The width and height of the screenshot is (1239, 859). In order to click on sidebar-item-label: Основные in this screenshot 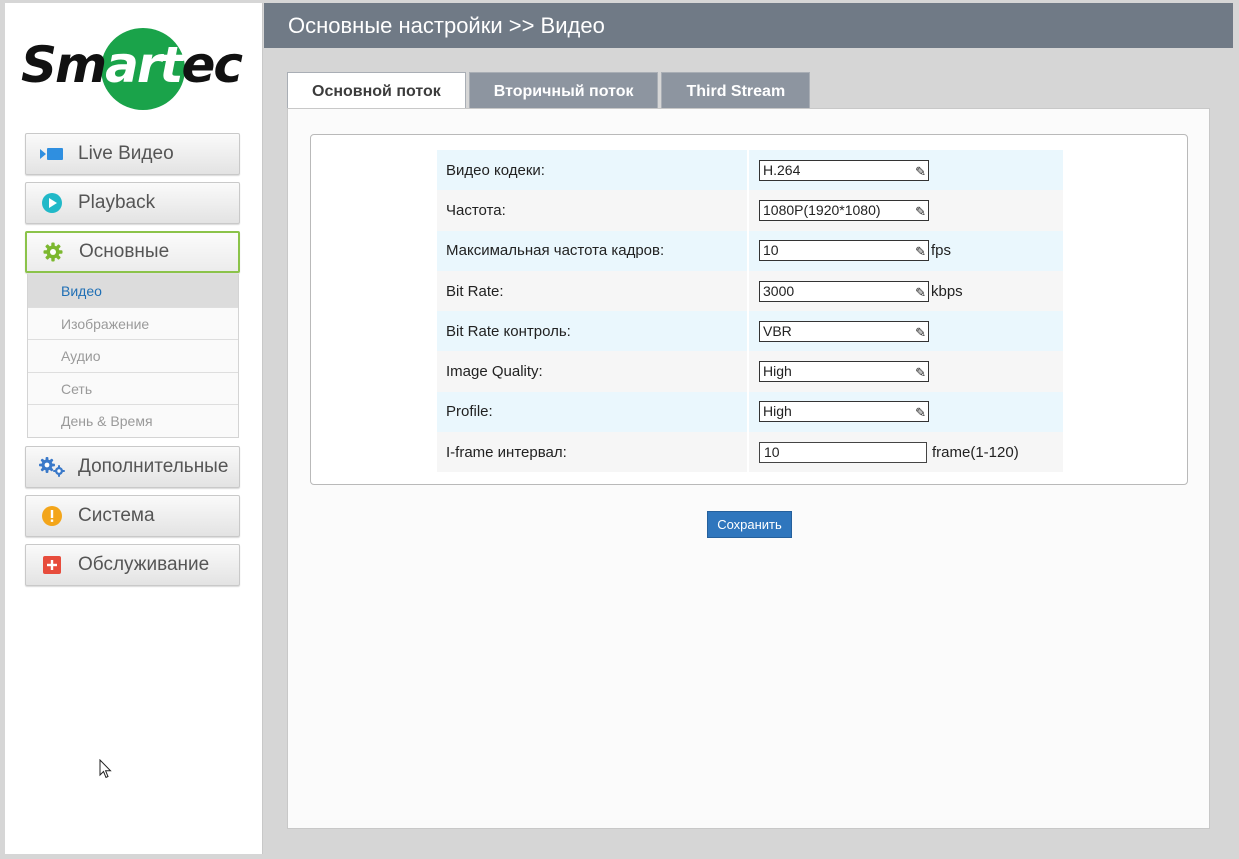, I will do `click(124, 251)`.